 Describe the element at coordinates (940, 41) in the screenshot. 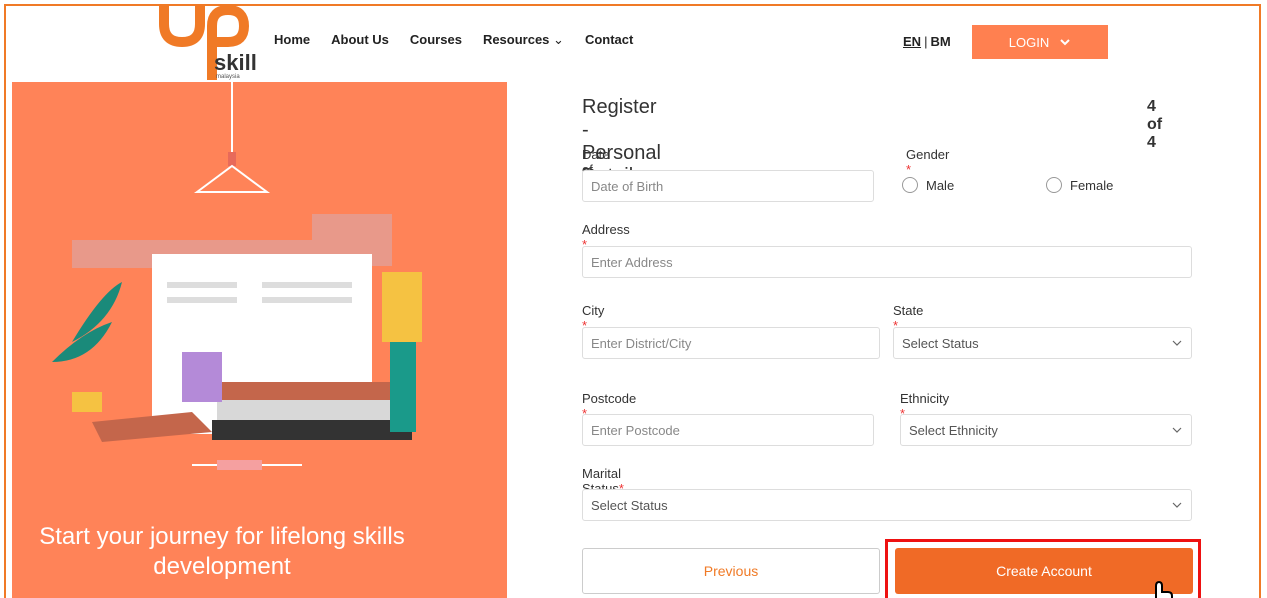

I see `lang-bm: BM` at that location.